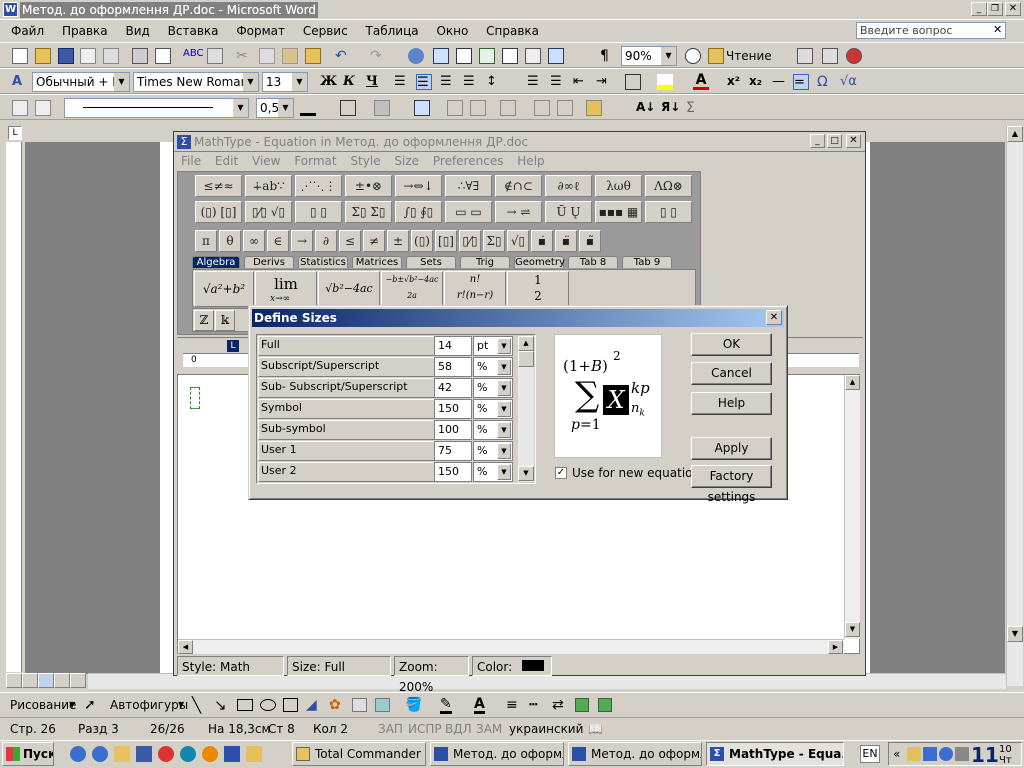  Describe the element at coordinates (518, 241) in the screenshot. I see `palette-btn-r3-13: √▯` at that location.